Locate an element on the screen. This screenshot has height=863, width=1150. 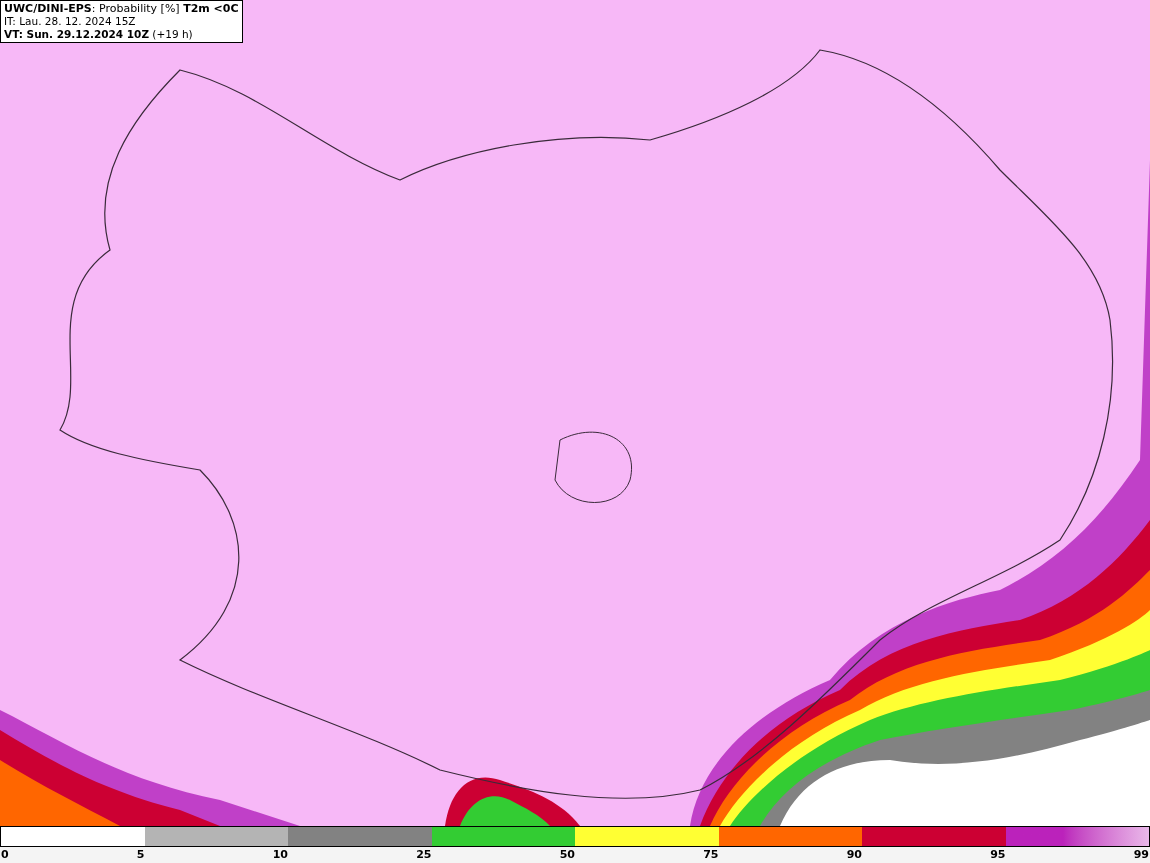
scale-tick-label: 5 is located at coordinates (140, 855).